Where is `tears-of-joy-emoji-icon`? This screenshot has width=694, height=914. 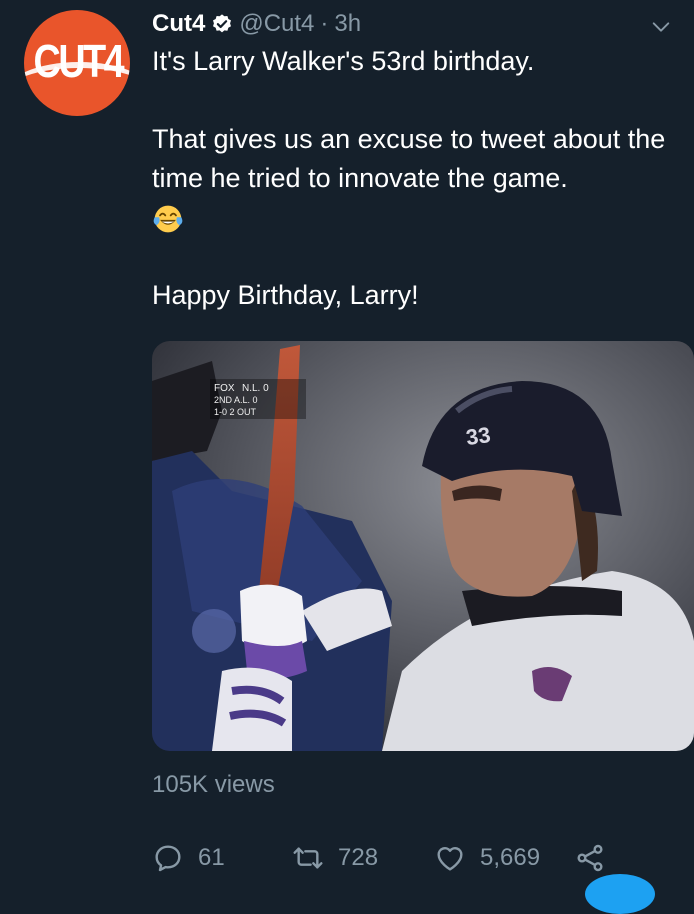
tears-of-joy-emoji-icon is located at coordinates (168, 219).